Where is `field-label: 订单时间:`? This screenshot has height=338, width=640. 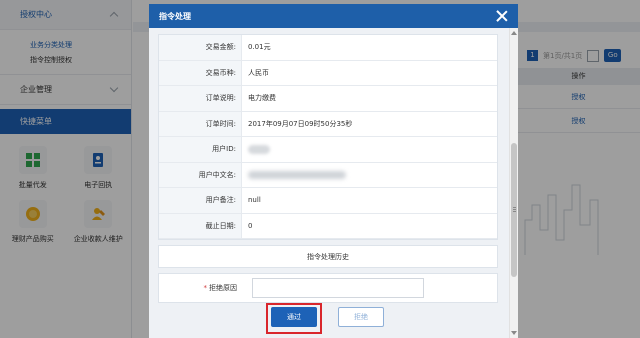 field-label: 订单时间: is located at coordinates (200, 123).